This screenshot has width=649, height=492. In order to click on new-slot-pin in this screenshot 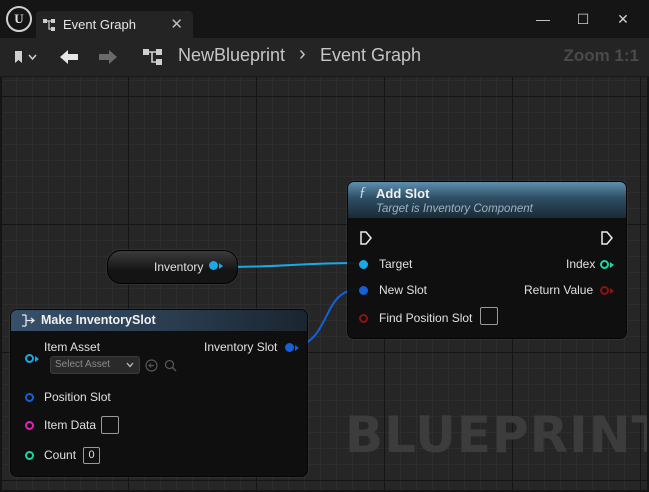, I will do `click(363, 290)`.